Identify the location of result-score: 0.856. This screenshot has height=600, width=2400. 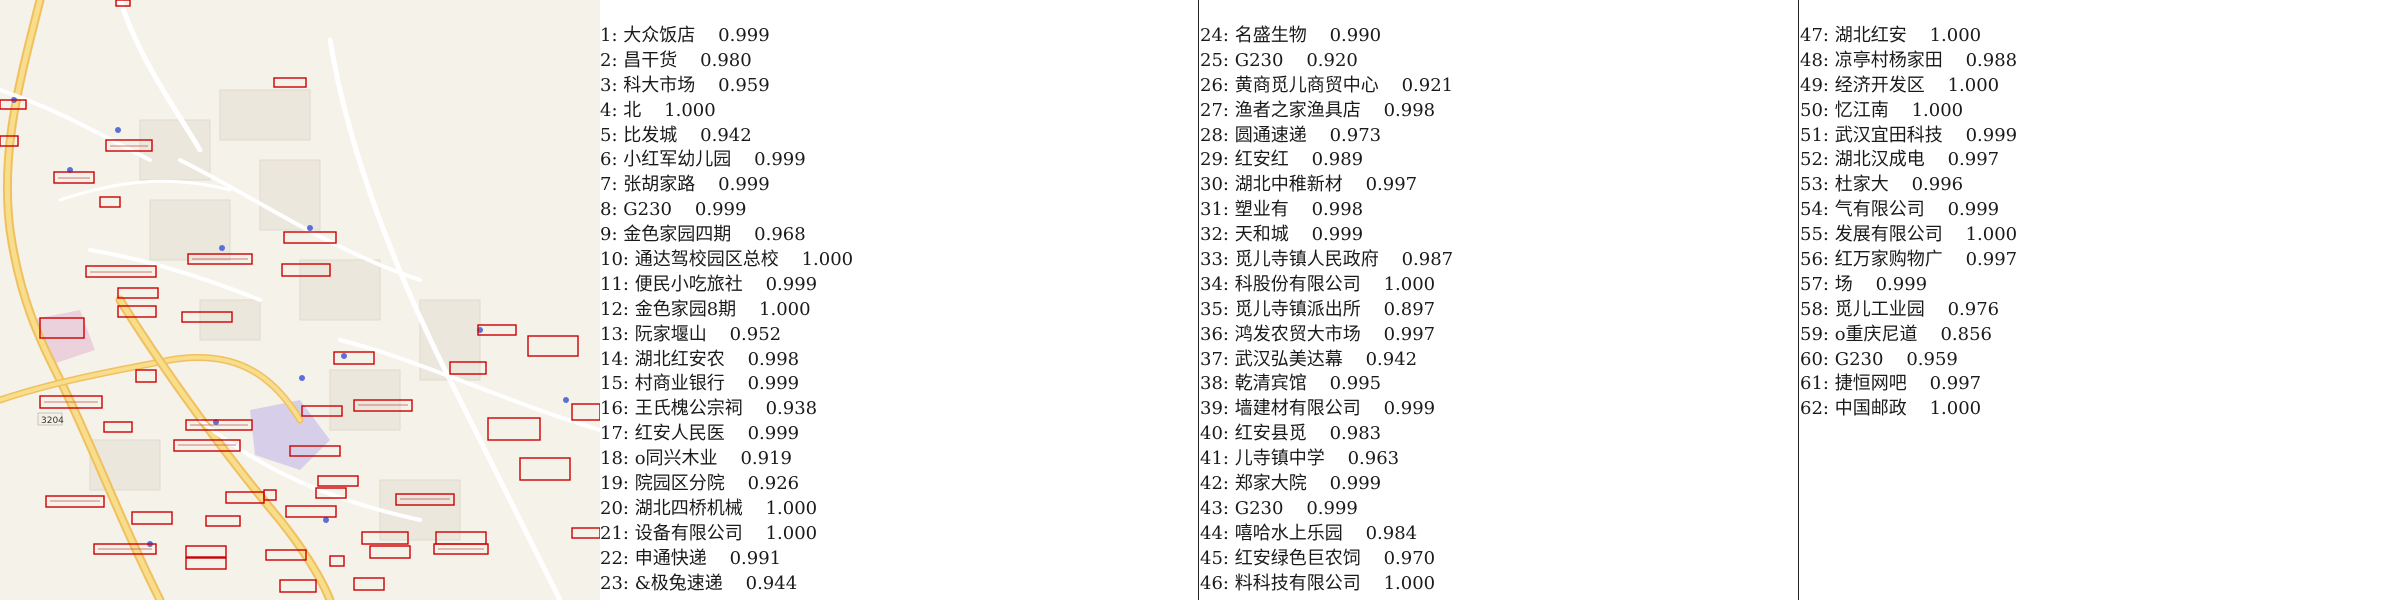
(1966, 334).